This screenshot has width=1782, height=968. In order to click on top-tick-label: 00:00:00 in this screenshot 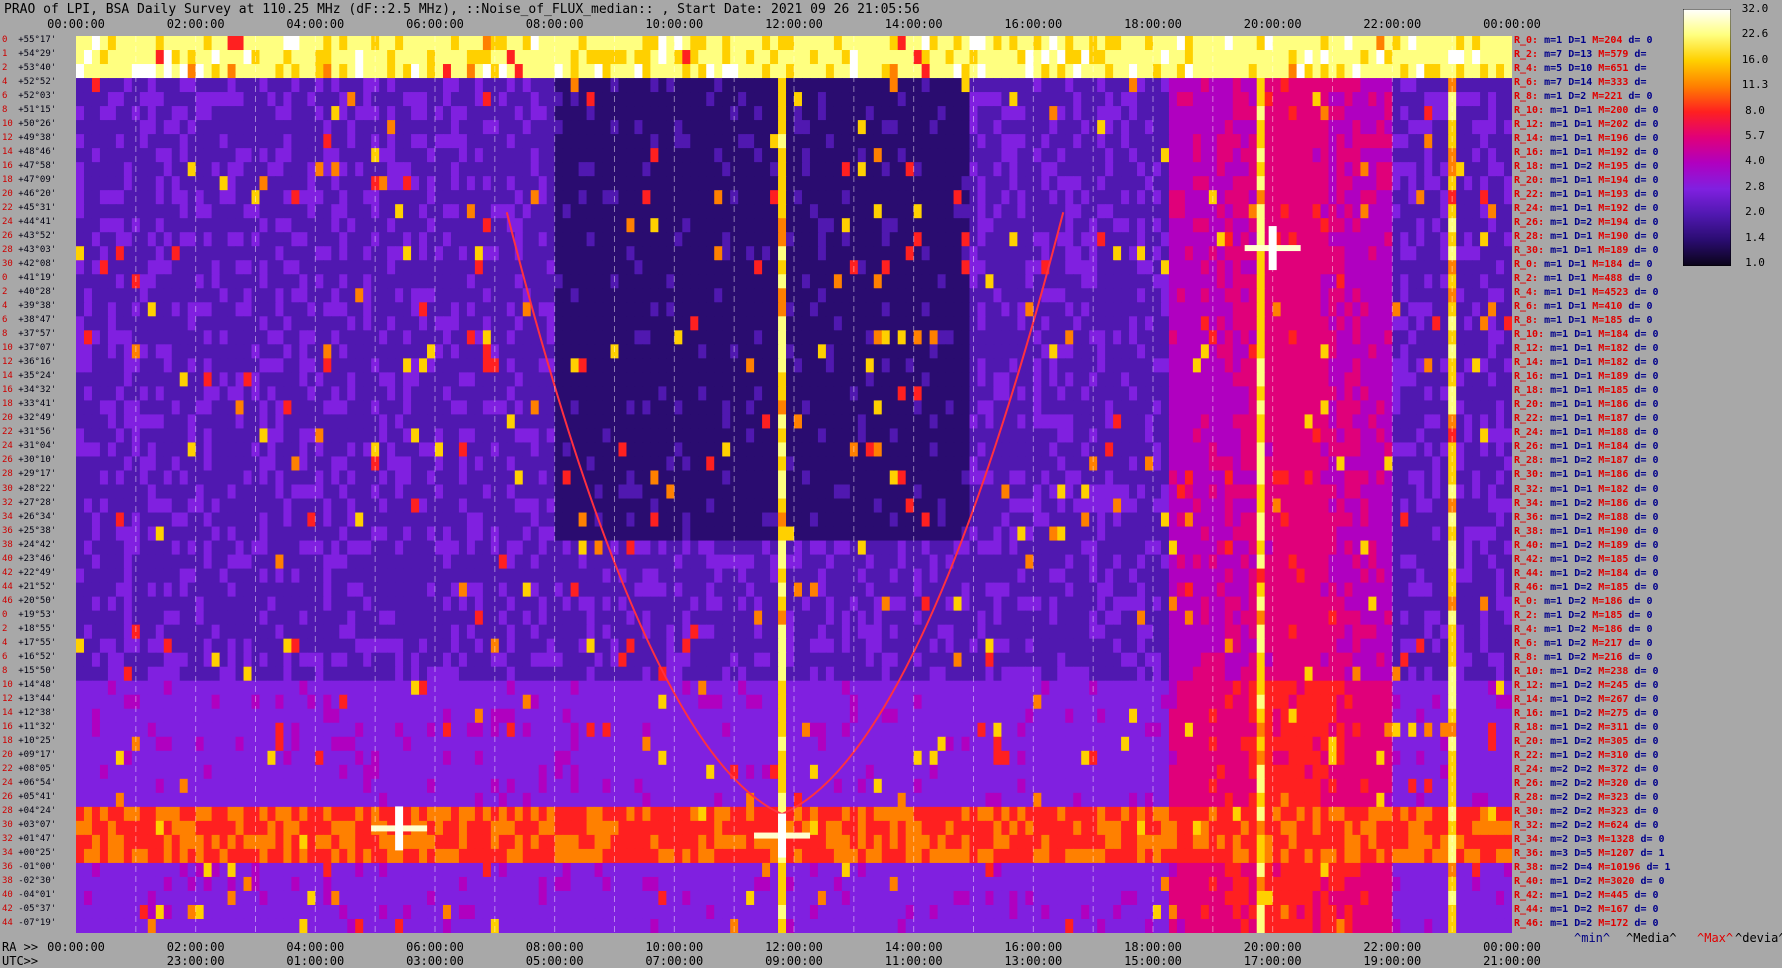, I will do `click(76, 24)`.